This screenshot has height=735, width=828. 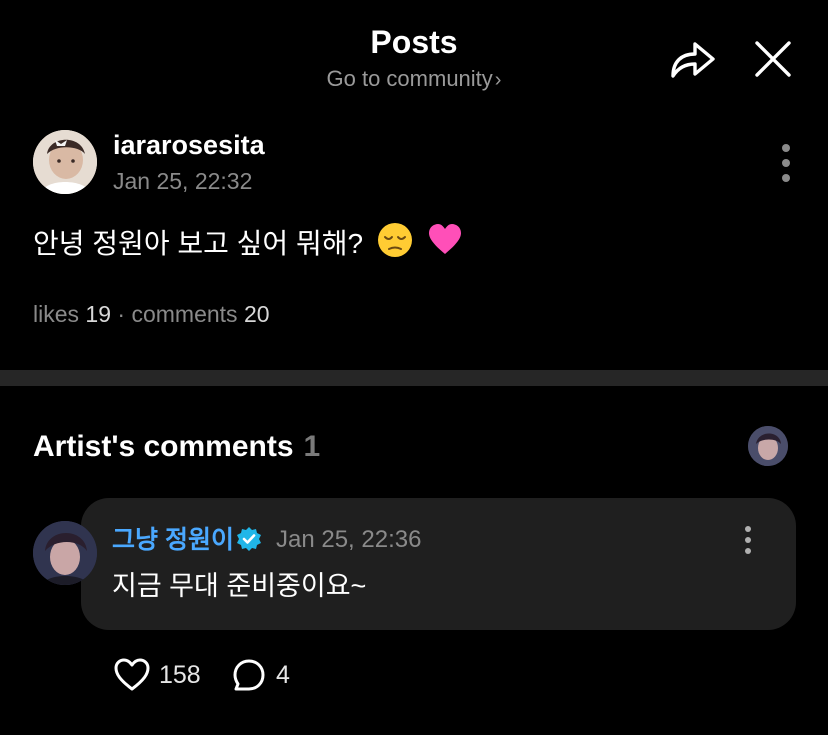 I want to click on heart-icon, so click(x=132, y=674).